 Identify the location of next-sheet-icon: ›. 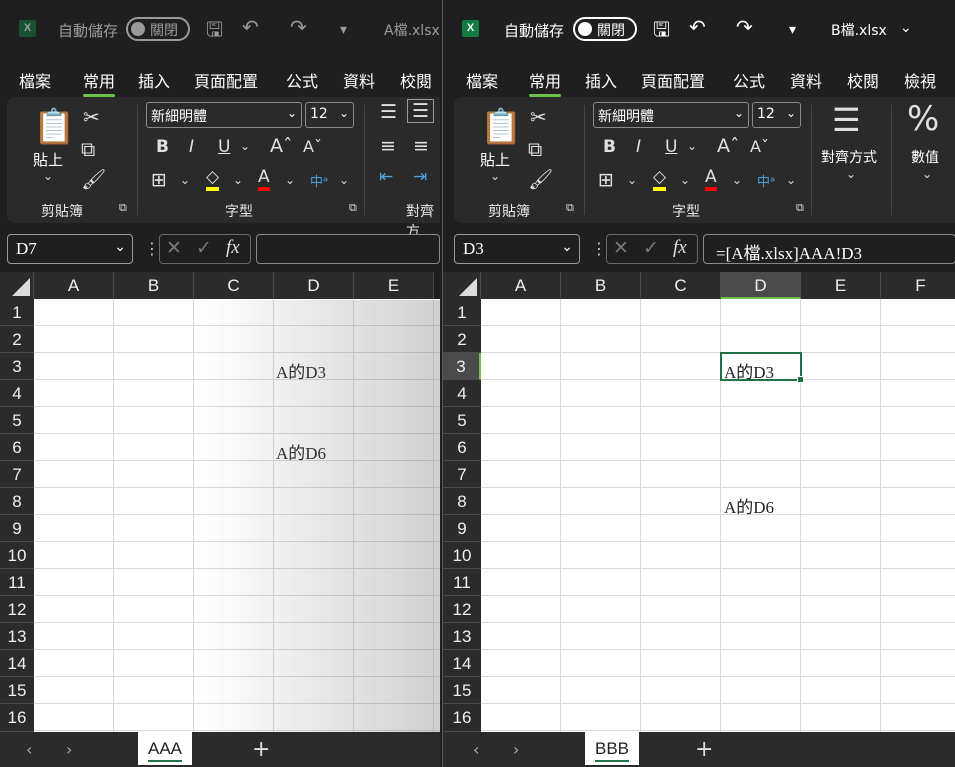
(69, 749).